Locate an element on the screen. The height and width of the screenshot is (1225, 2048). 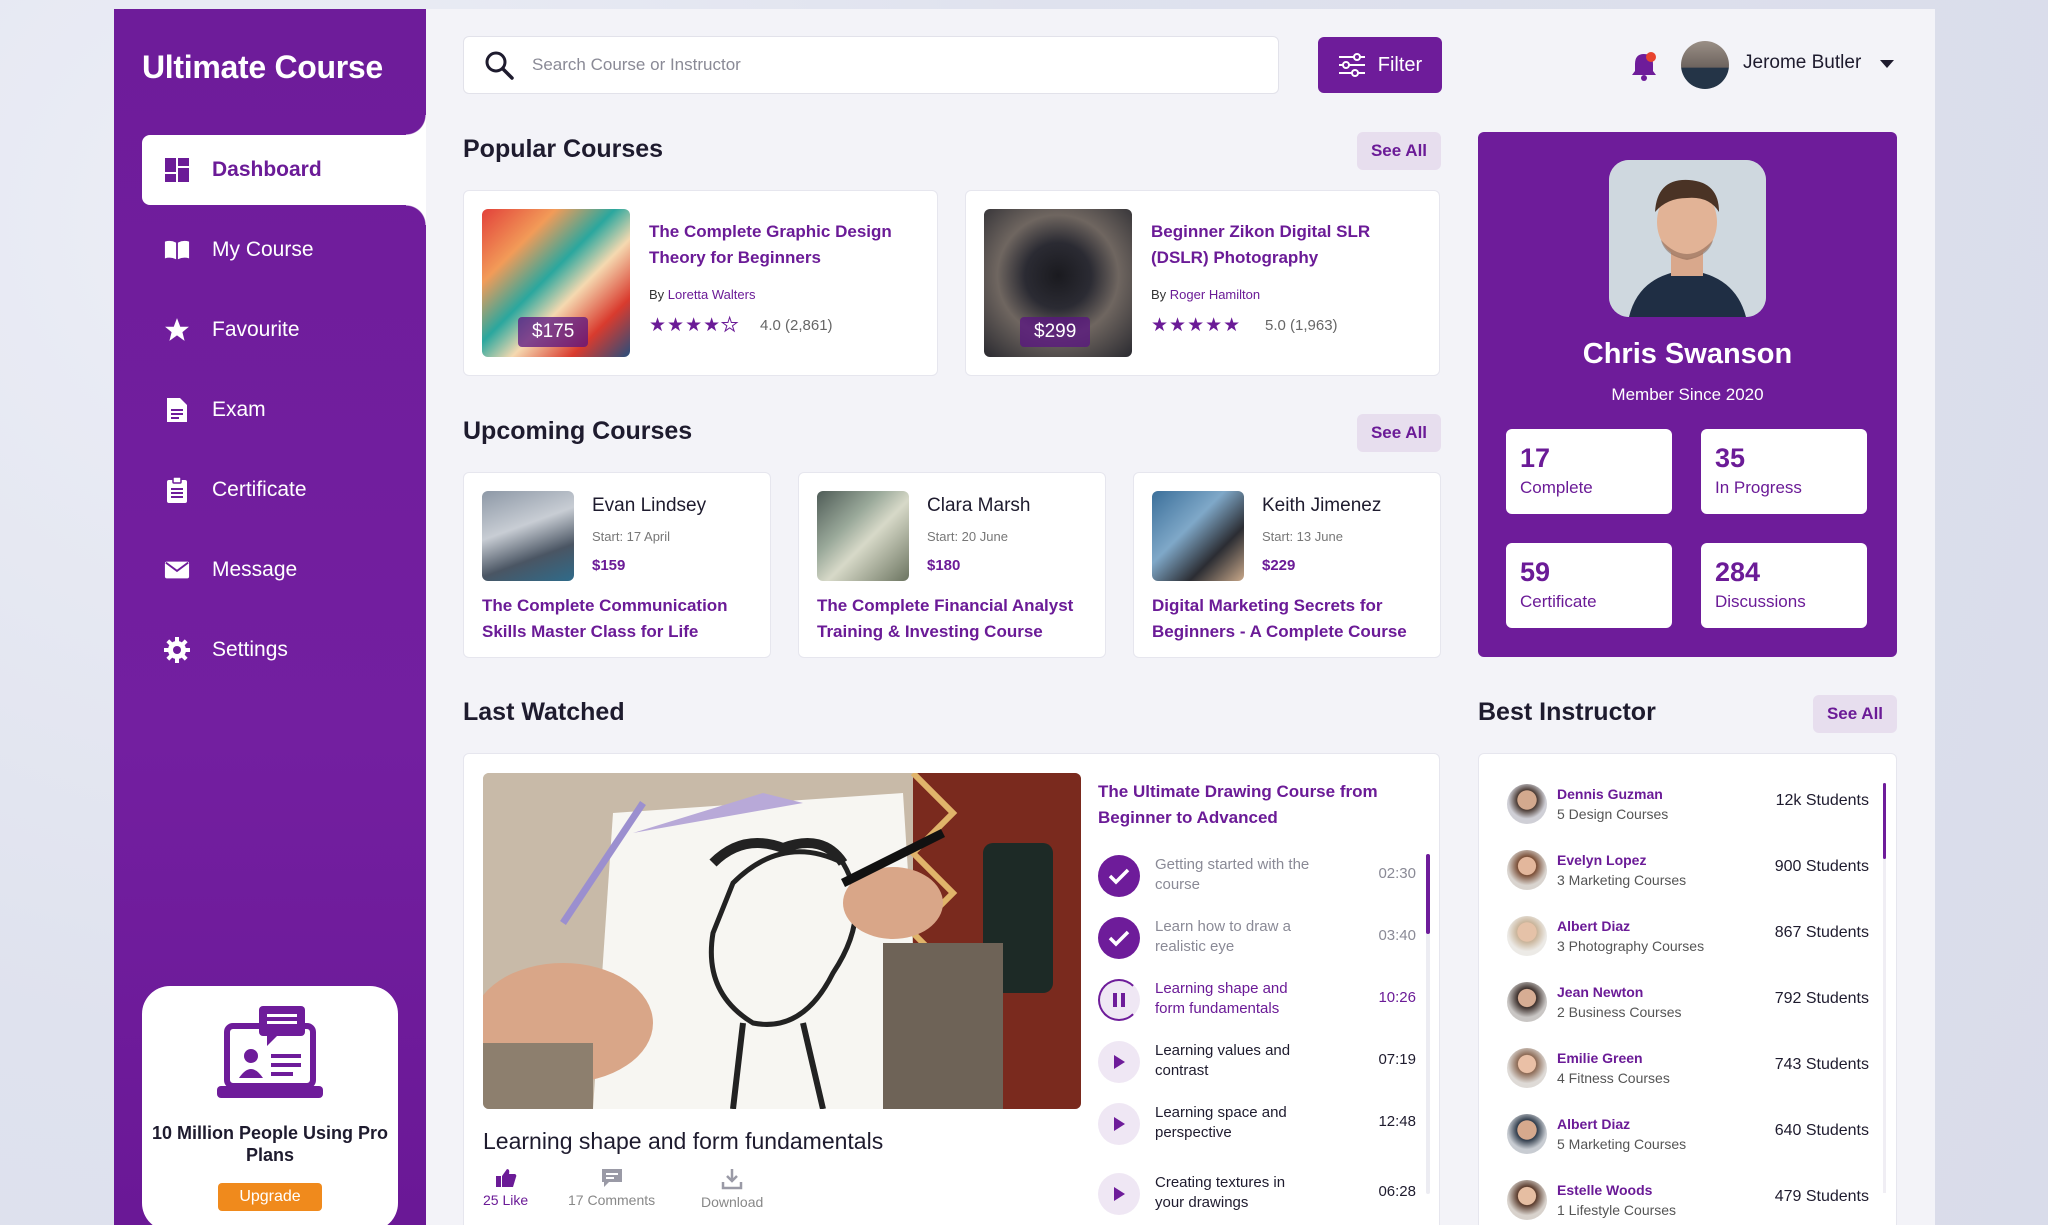
stat-in-progress: 35 In Progress is located at coordinates (1784, 471).